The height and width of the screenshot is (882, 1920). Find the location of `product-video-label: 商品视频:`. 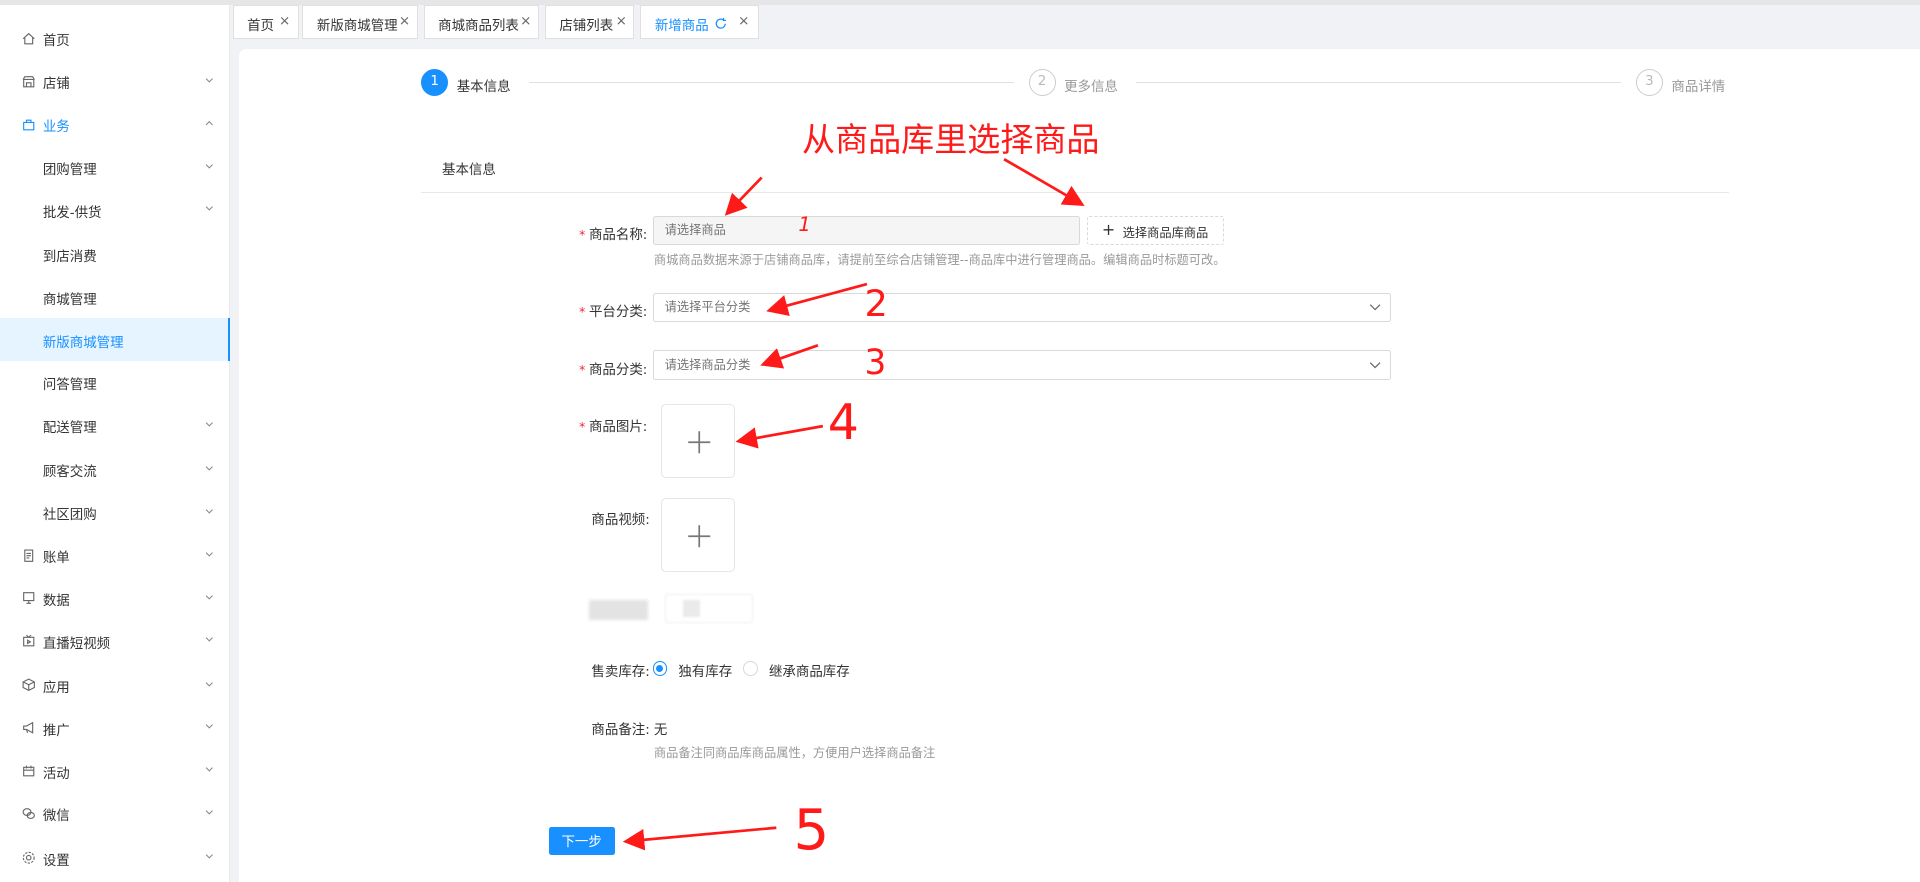

product-video-label: 商品视频: is located at coordinates (620, 521).